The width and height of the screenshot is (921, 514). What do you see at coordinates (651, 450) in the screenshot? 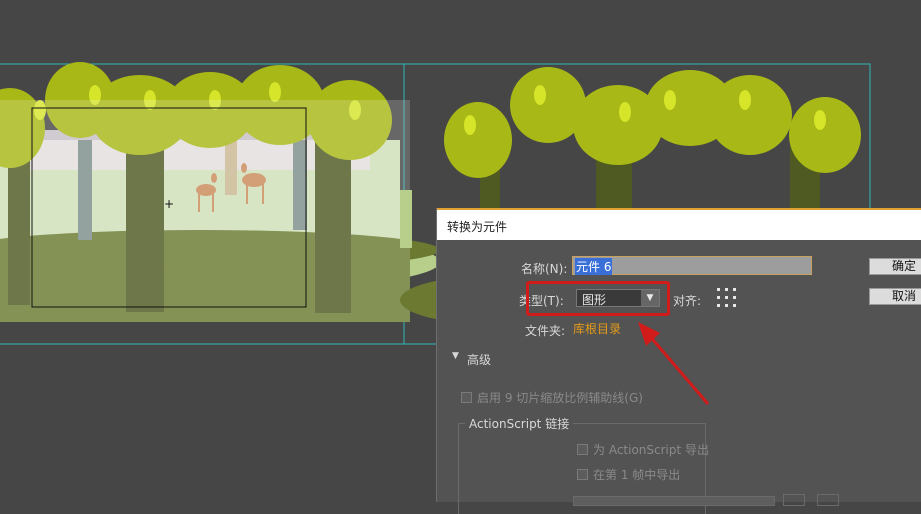
I see `export-as-label: 为 ActionScript 导出` at bounding box center [651, 450].